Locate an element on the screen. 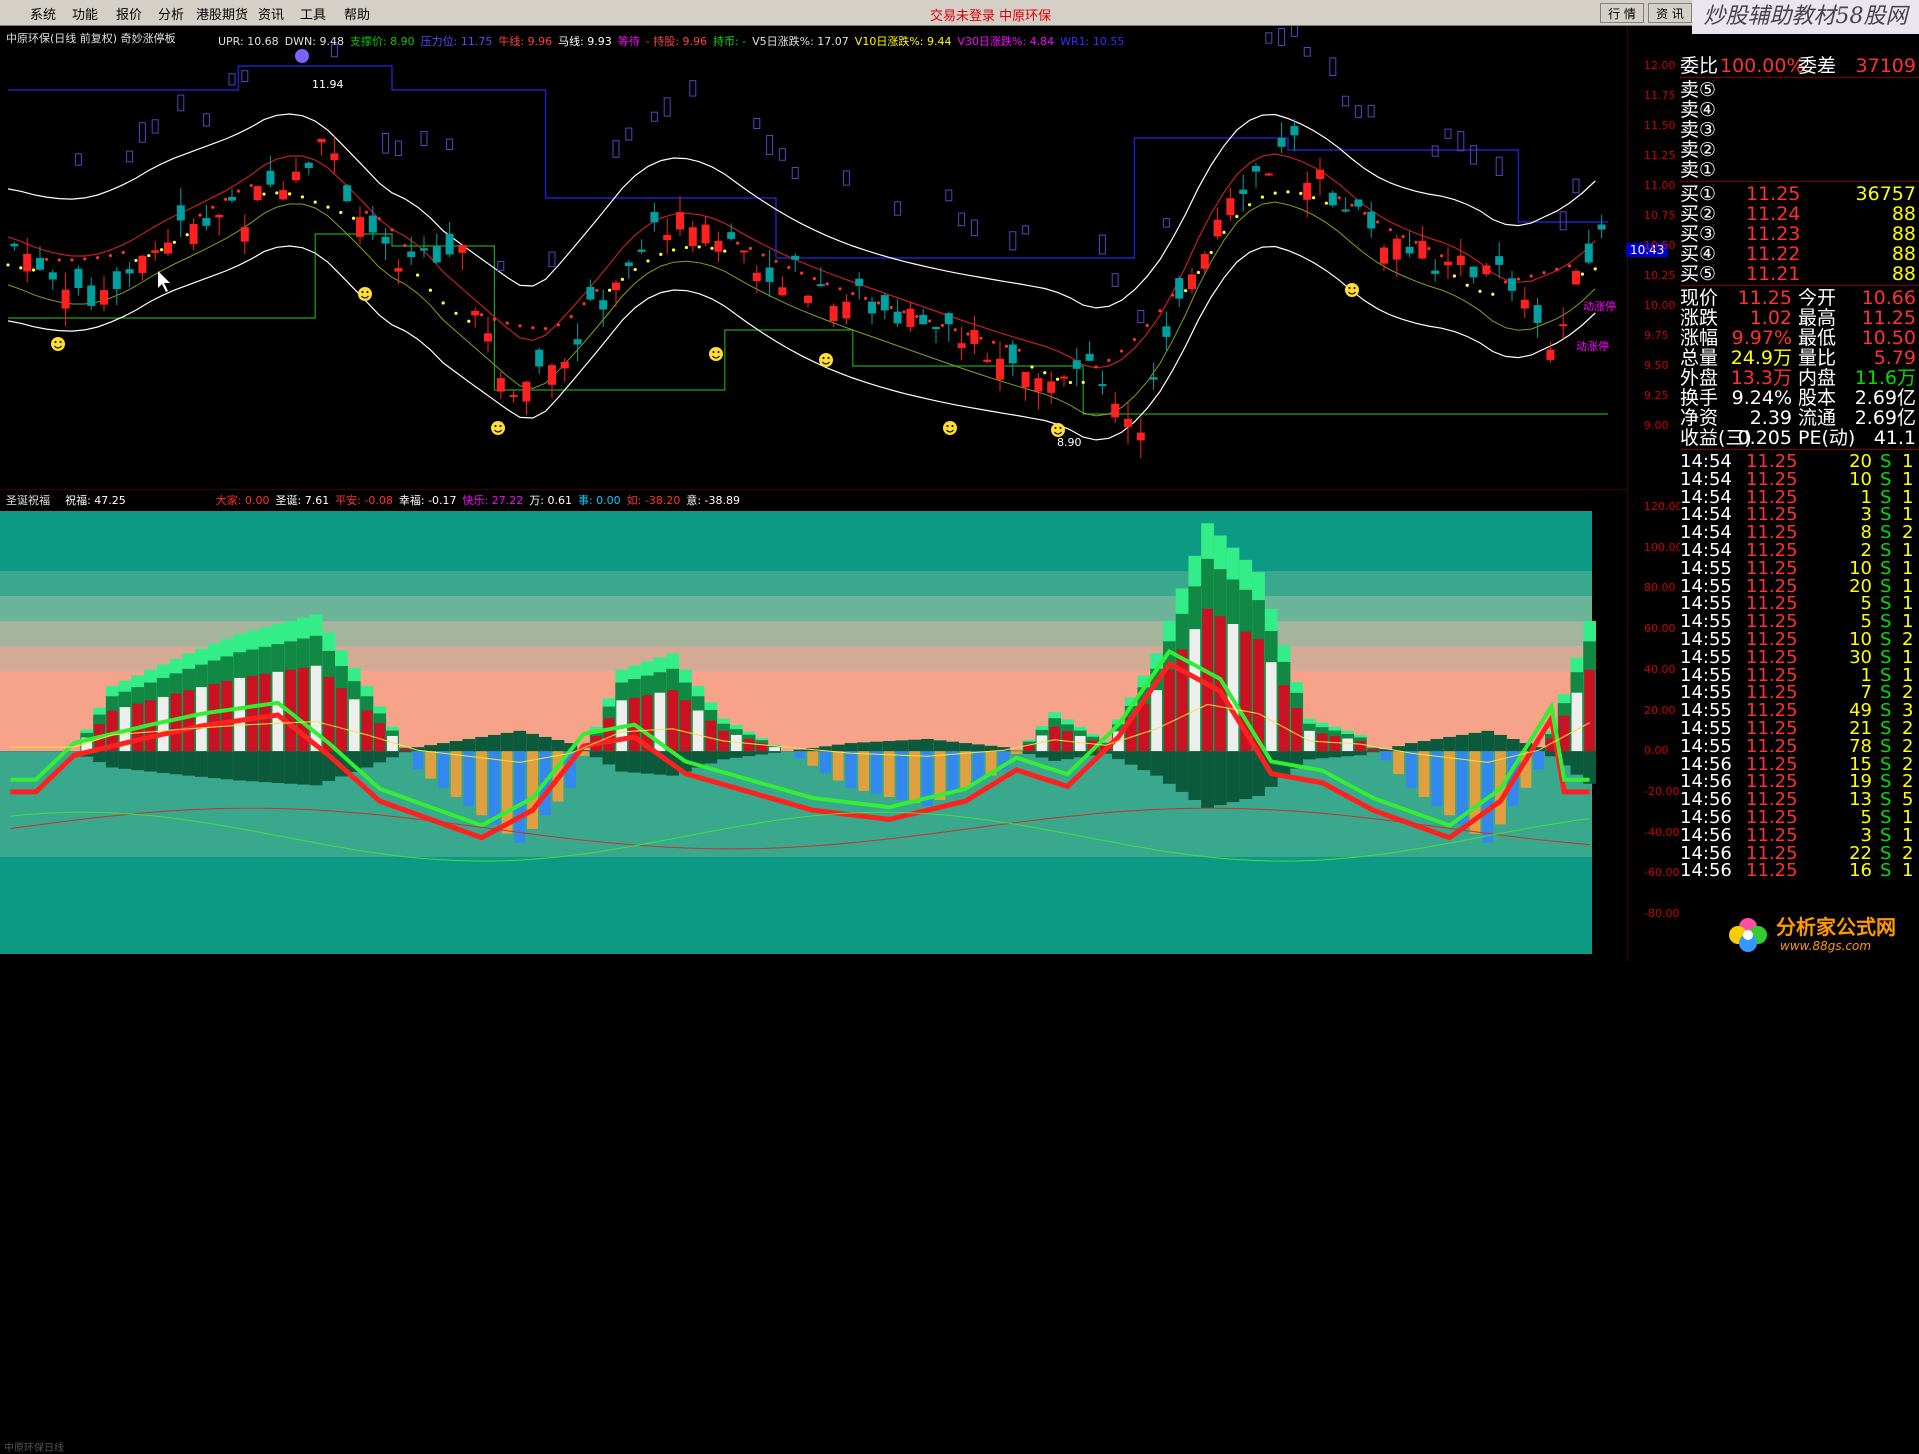  main-indicator-value: V5日涨跌%: 17.07 is located at coordinates (800, 41).